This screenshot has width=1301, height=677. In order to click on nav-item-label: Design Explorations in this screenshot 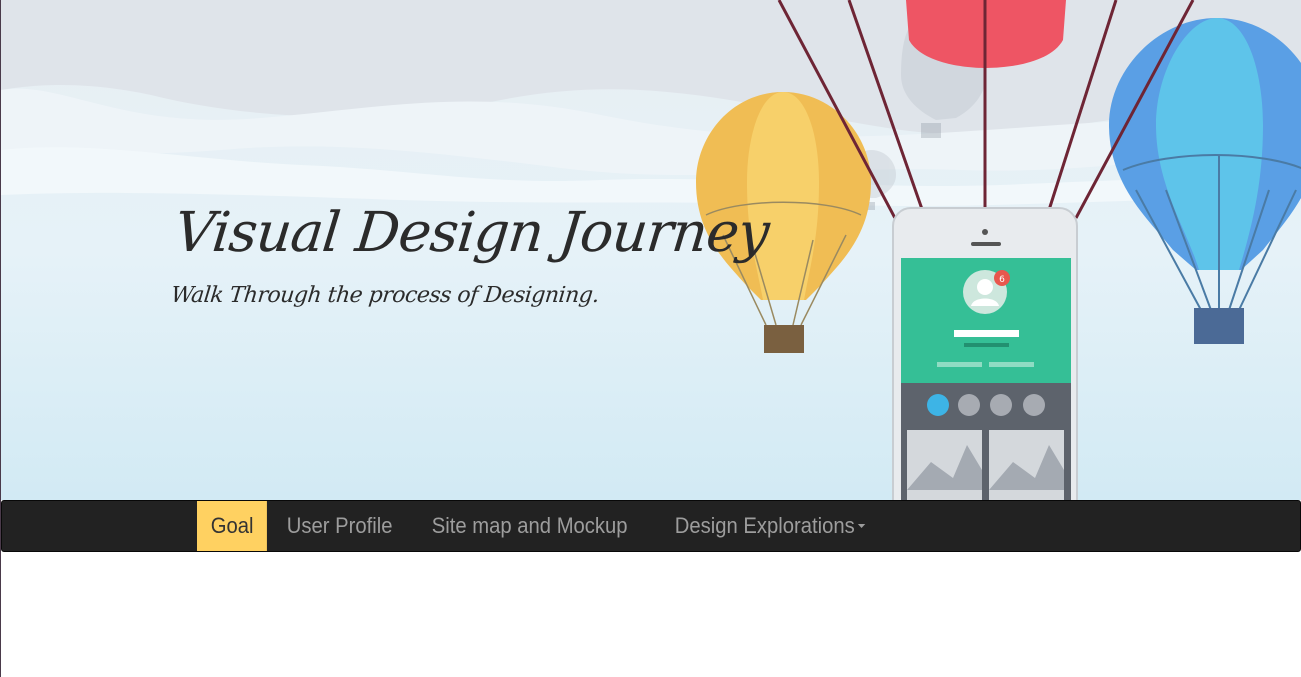, I will do `click(765, 525)`.